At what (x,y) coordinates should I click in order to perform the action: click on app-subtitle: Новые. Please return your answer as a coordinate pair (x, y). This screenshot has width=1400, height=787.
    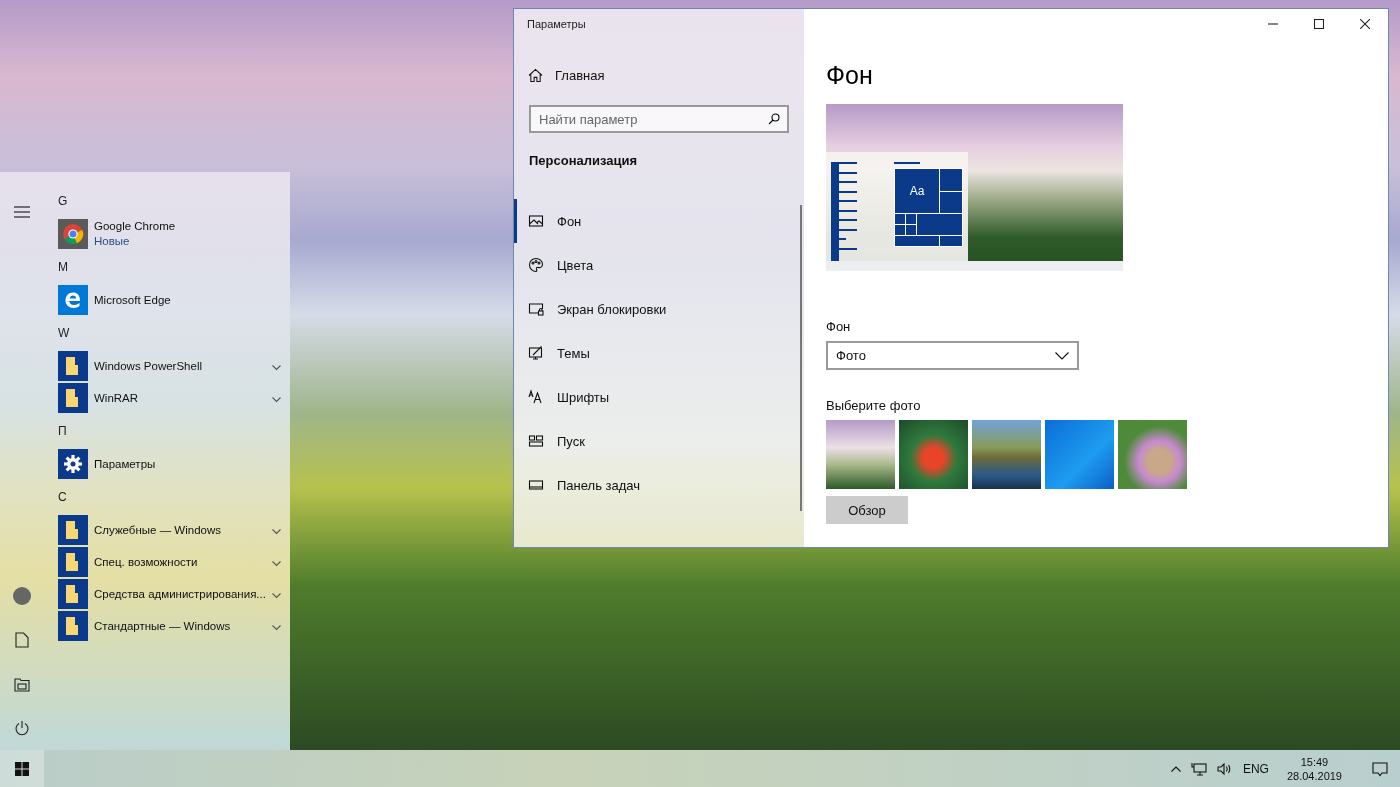
    Looking at the image, I should click on (112, 241).